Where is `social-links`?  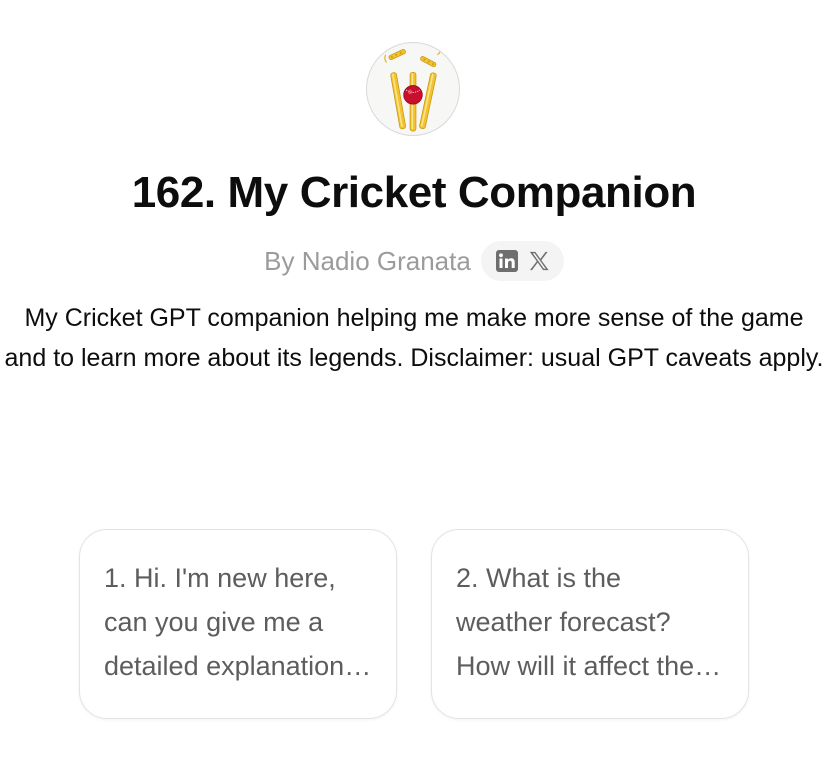 social-links is located at coordinates (522, 261).